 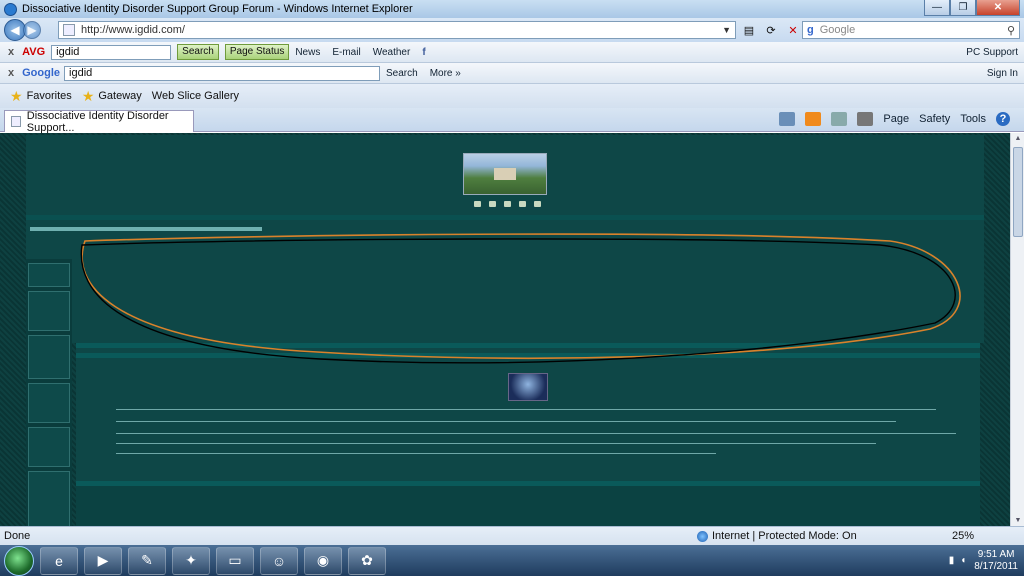 I want to click on taskbar-paint-button: ✿, so click(x=367, y=560).